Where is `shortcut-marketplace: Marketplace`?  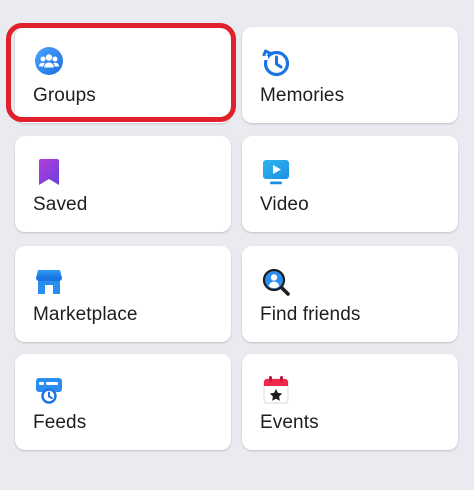 shortcut-marketplace: Marketplace is located at coordinates (123, 294).